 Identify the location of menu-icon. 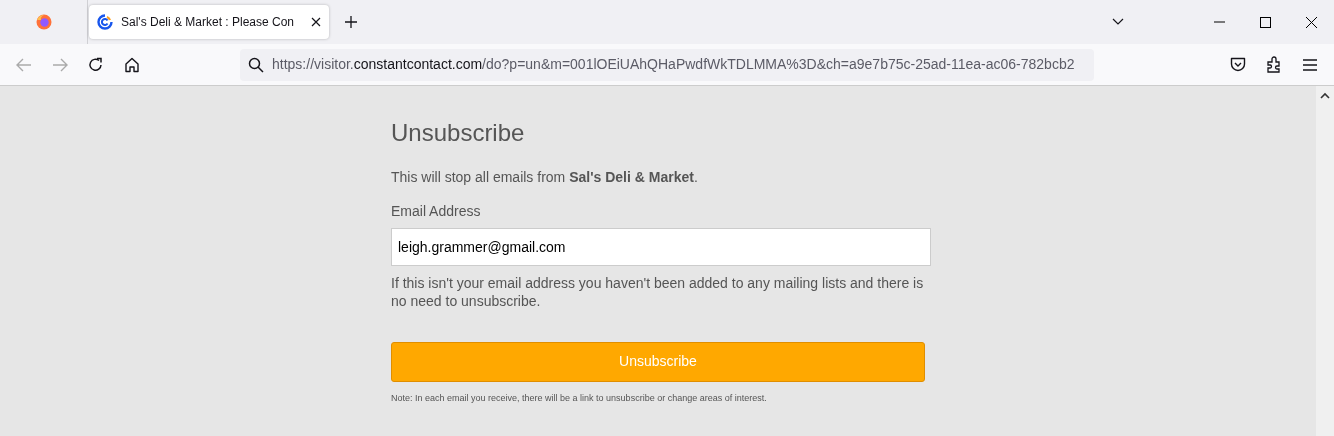
(1310, 64).